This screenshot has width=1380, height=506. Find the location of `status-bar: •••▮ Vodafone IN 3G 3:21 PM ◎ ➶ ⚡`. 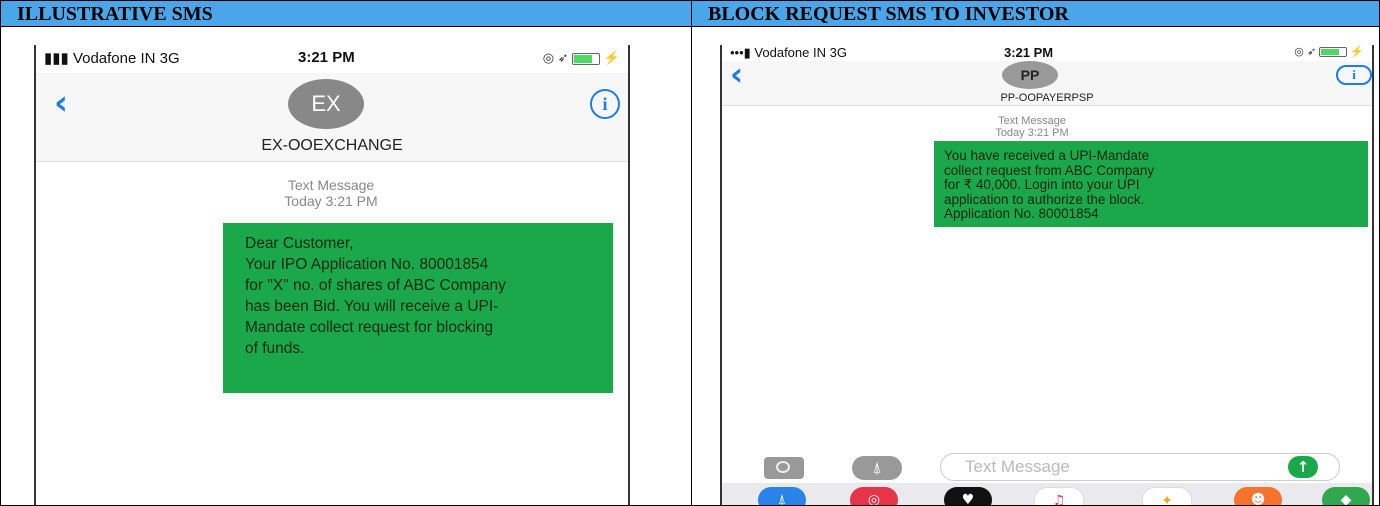

status-bar: •••▮ Vodafone IN 3G 3:21 PM ◎ ➶ ⚡ is located at coordinates (1047, 53).